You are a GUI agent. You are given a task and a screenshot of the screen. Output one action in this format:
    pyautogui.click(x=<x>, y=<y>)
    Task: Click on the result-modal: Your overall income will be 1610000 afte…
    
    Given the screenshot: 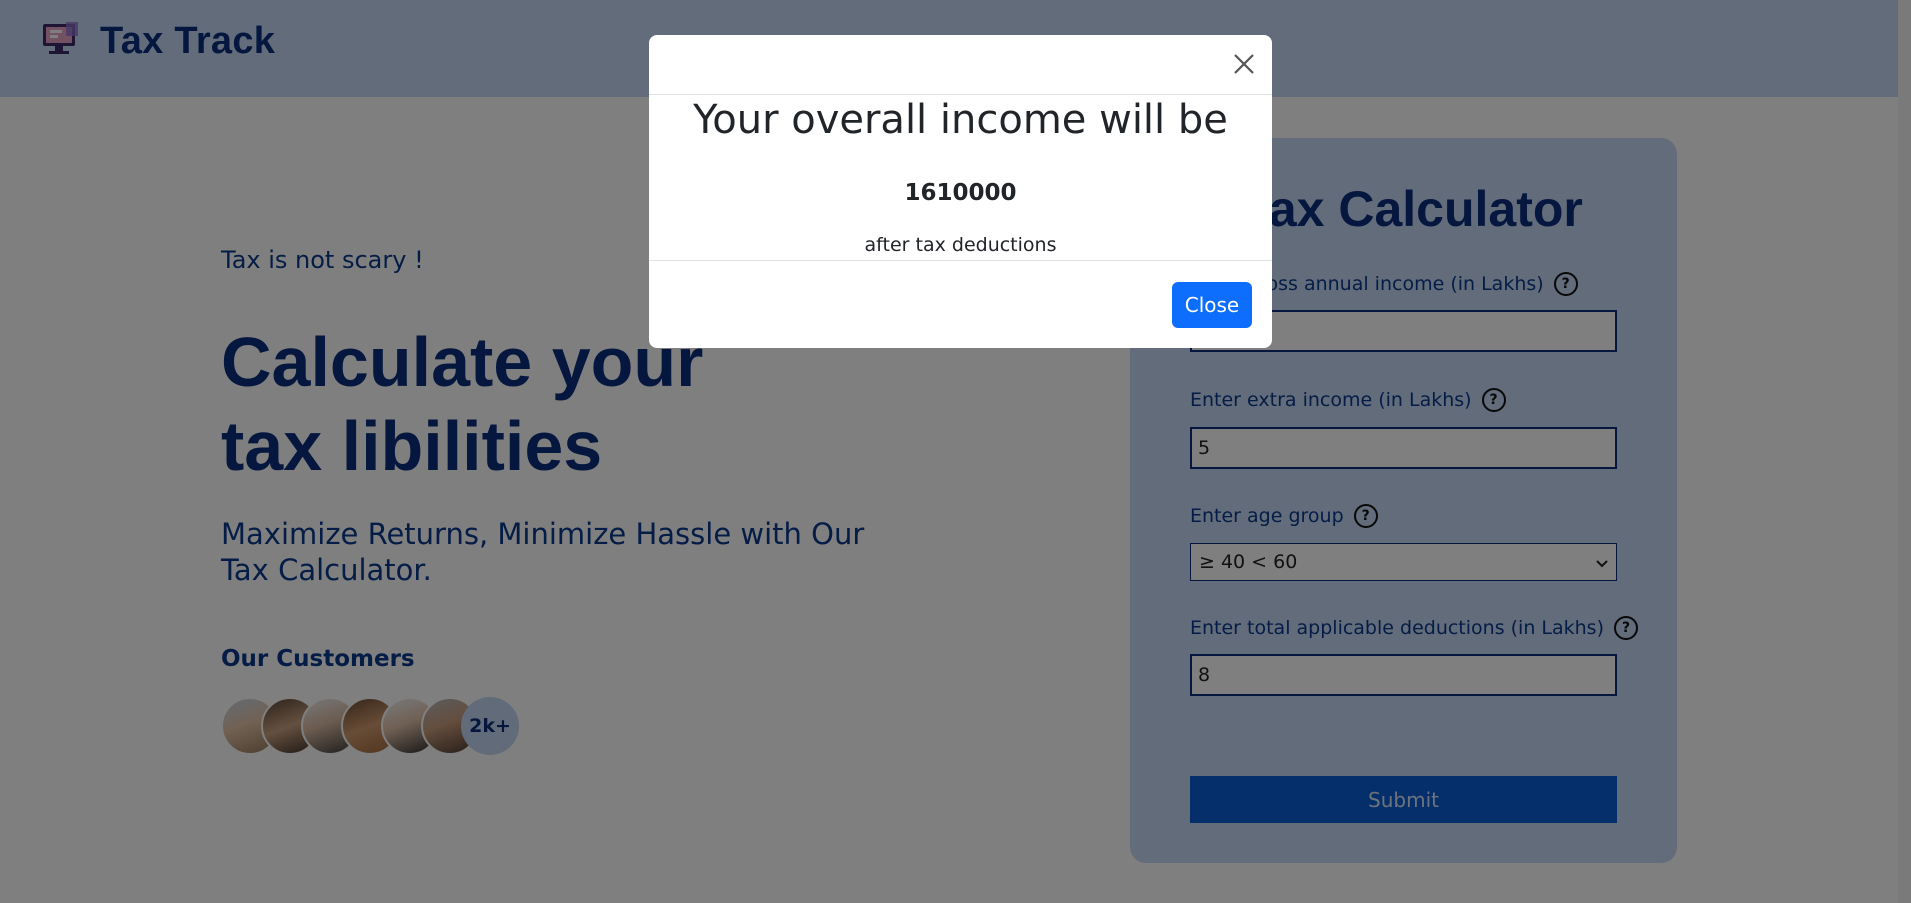 What is the action you would take?
    pyautogui.click(x=960, y=191)
    